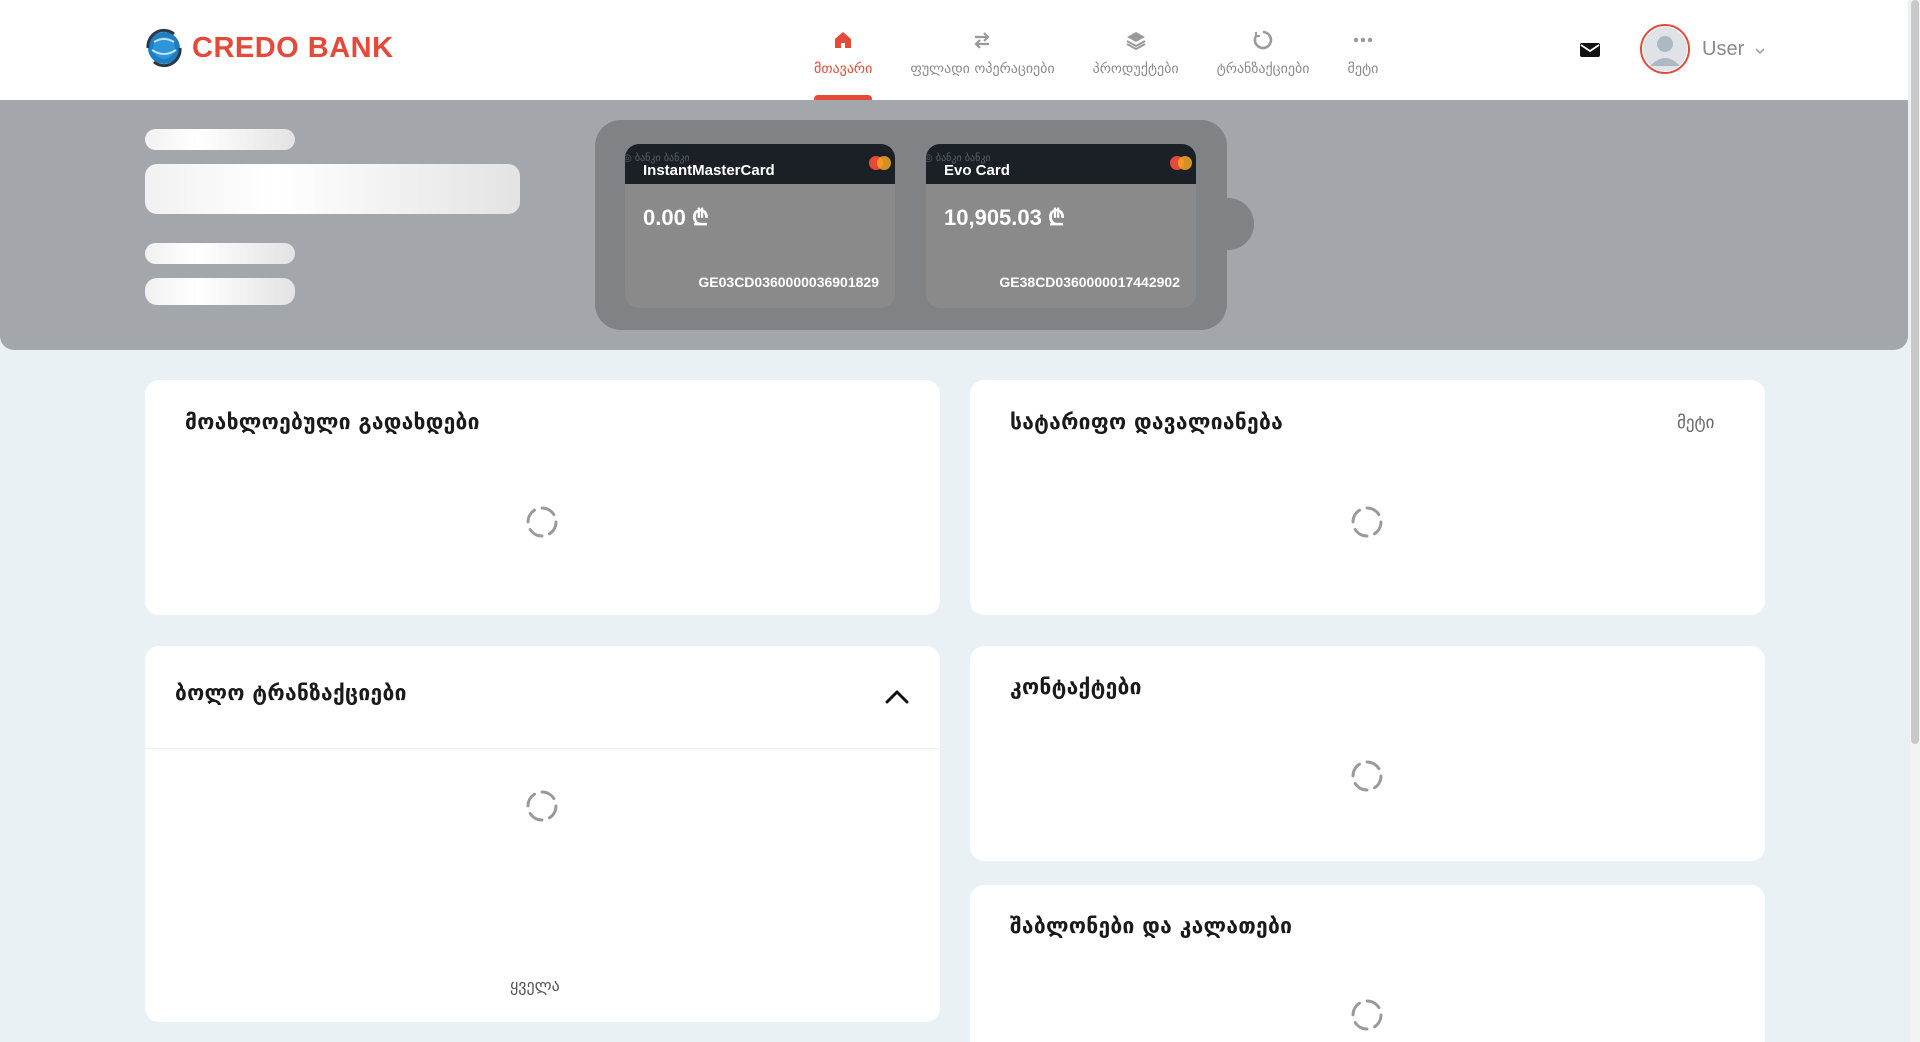 This screenshot has width=1920, height=1042. Describe the element at coordinates (1760, 50) in the screenshot. I see `chevron-down-icon` at that location.